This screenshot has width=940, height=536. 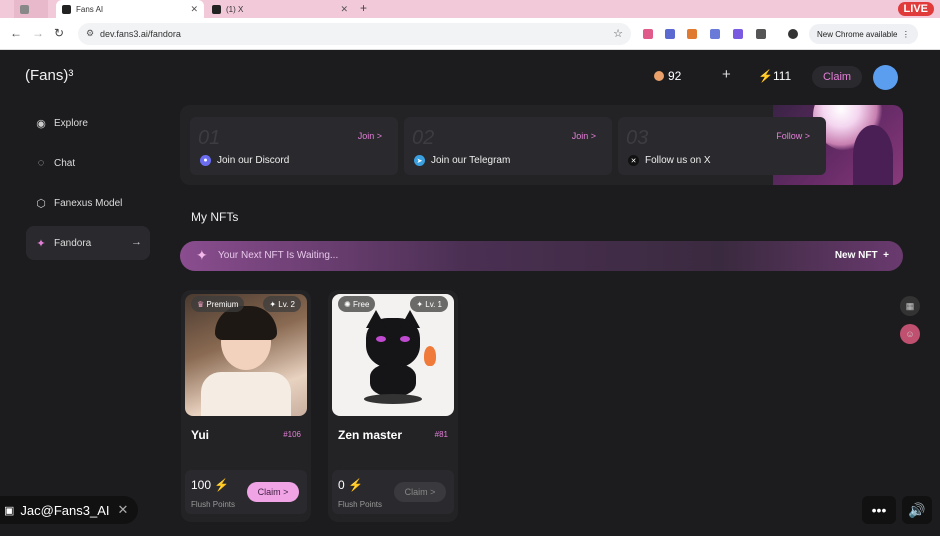 What do you see at coordinates (659, 76) in the screenshot?
I see `coin-icon` at bounding box center [659, 76].